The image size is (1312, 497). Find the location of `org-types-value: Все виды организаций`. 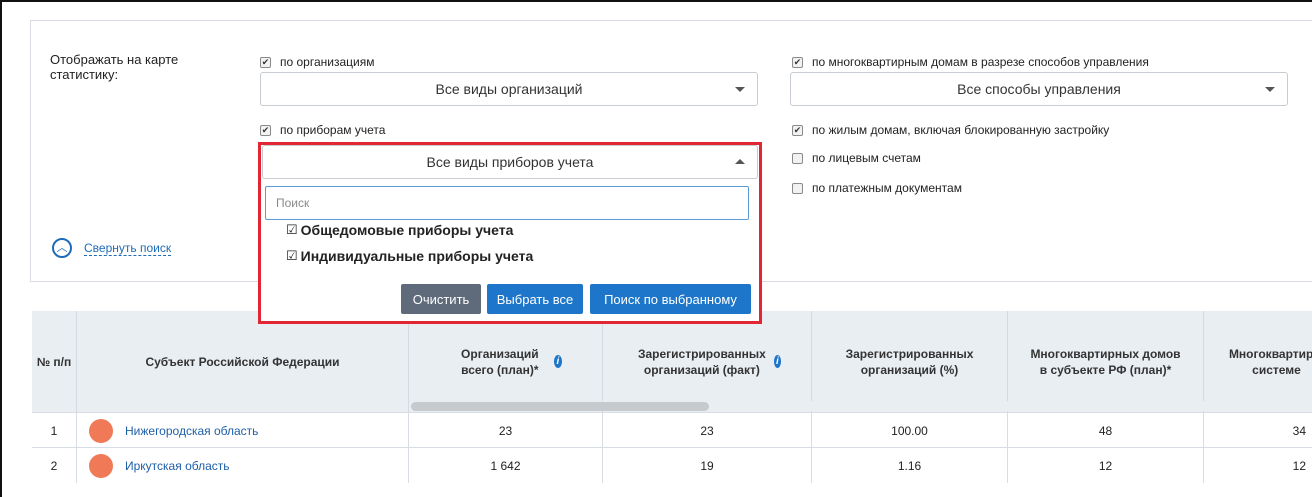

org-types-value: Все виды организаций is located at coordinates (509, 89).